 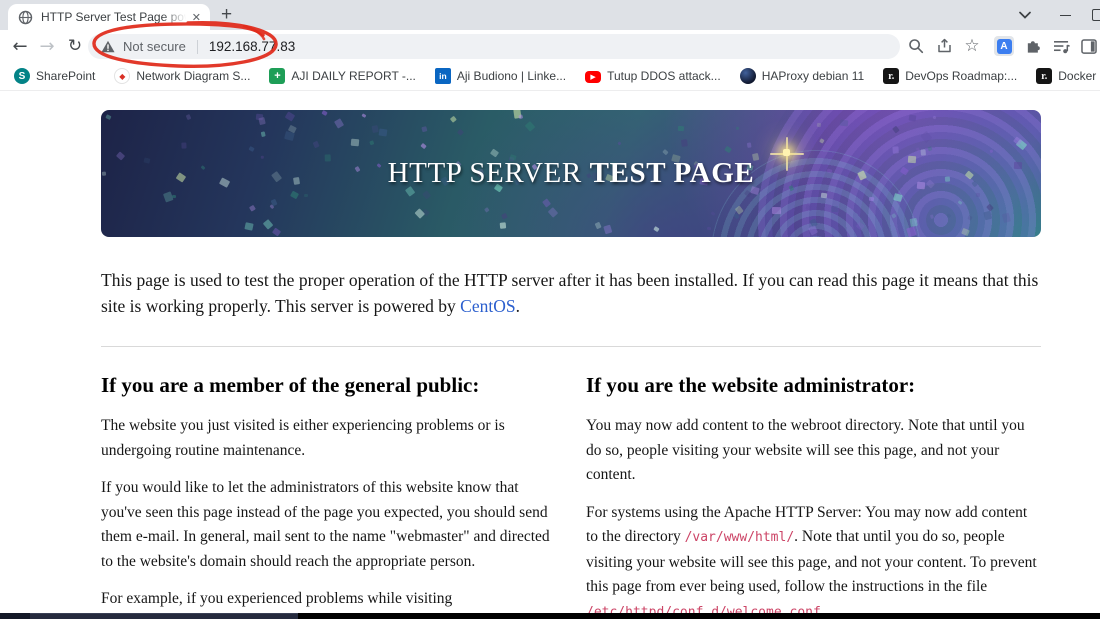 I want to click on browser-toolbar: ← → ↻ Not secure 192.168.77.83 ☆ A, so click(x=550, y=46).